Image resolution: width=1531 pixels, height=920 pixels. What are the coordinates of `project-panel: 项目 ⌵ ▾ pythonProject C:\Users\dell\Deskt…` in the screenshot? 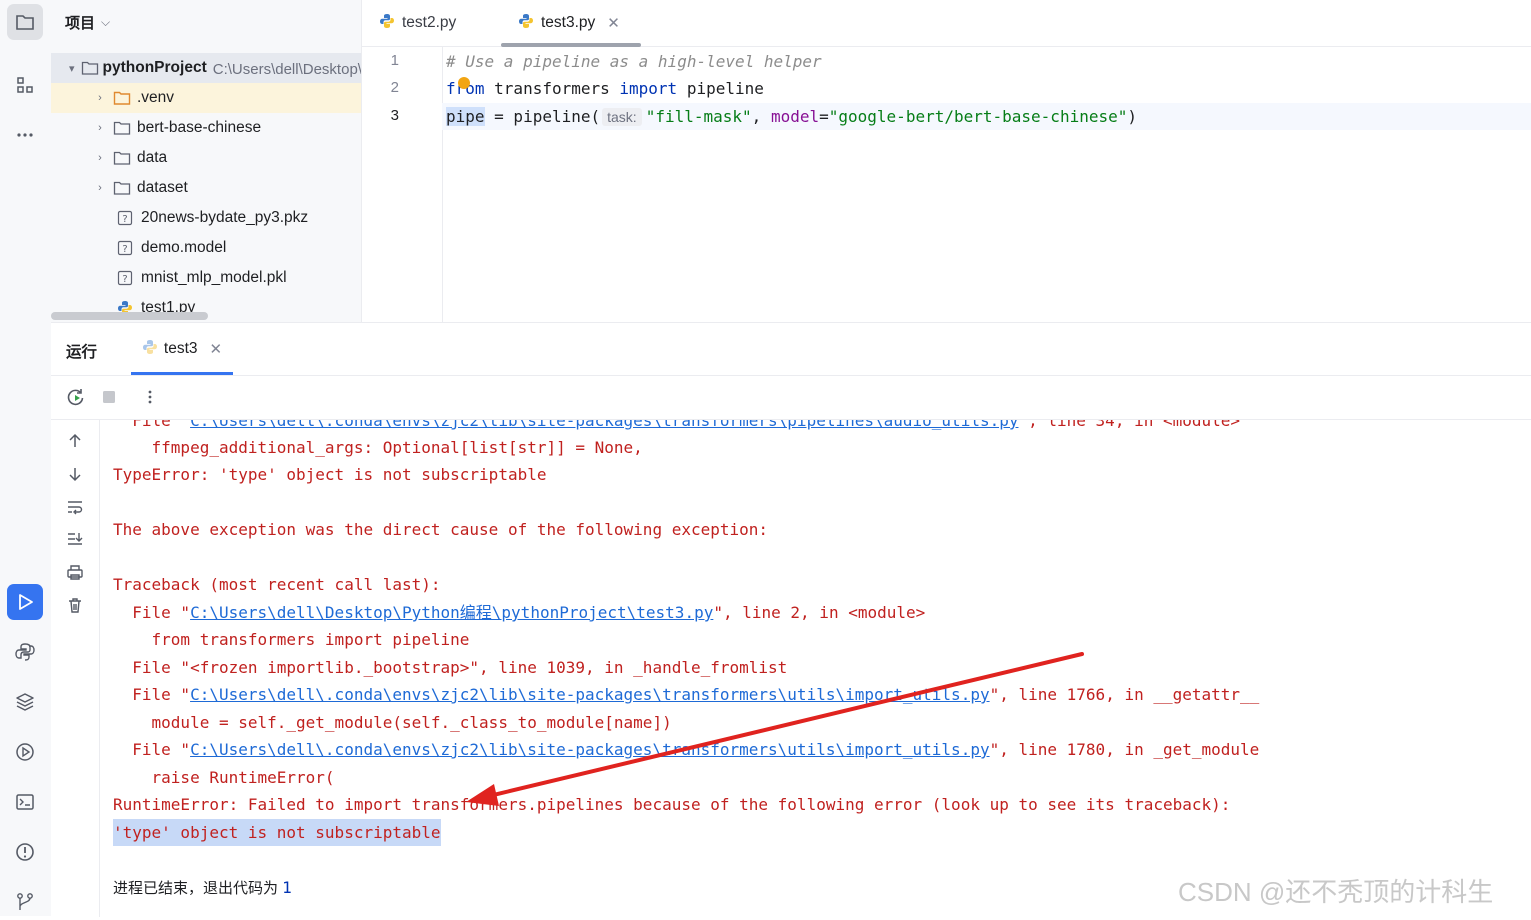 It's located at (206, 161).